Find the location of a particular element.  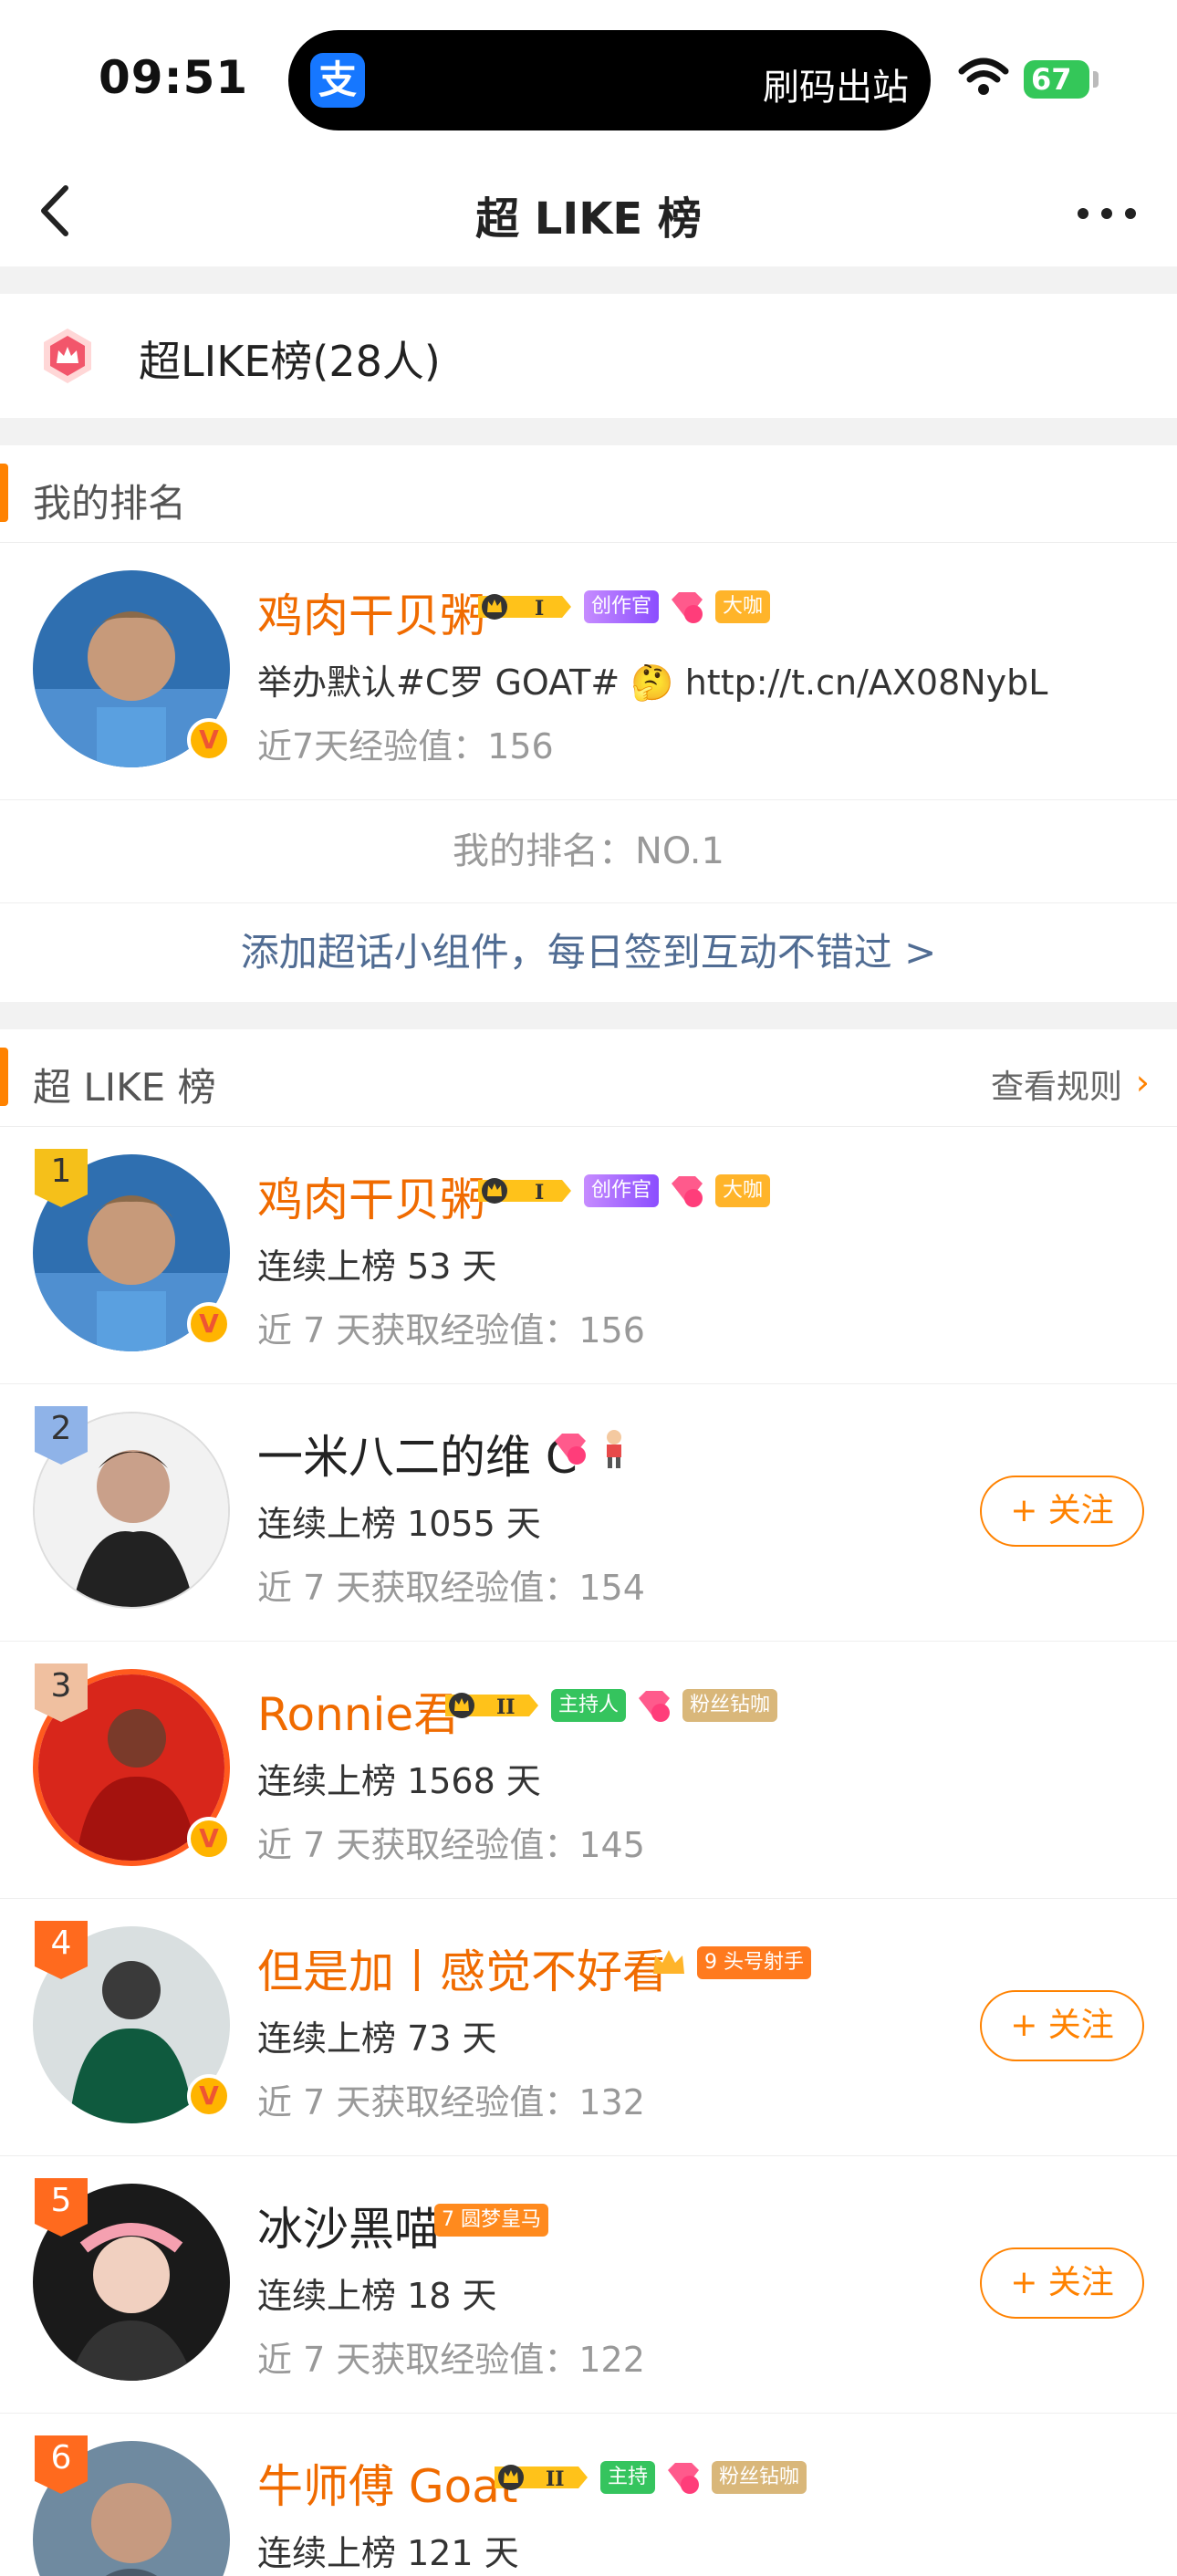

wifi-icon is located at coordinates (984, 76).